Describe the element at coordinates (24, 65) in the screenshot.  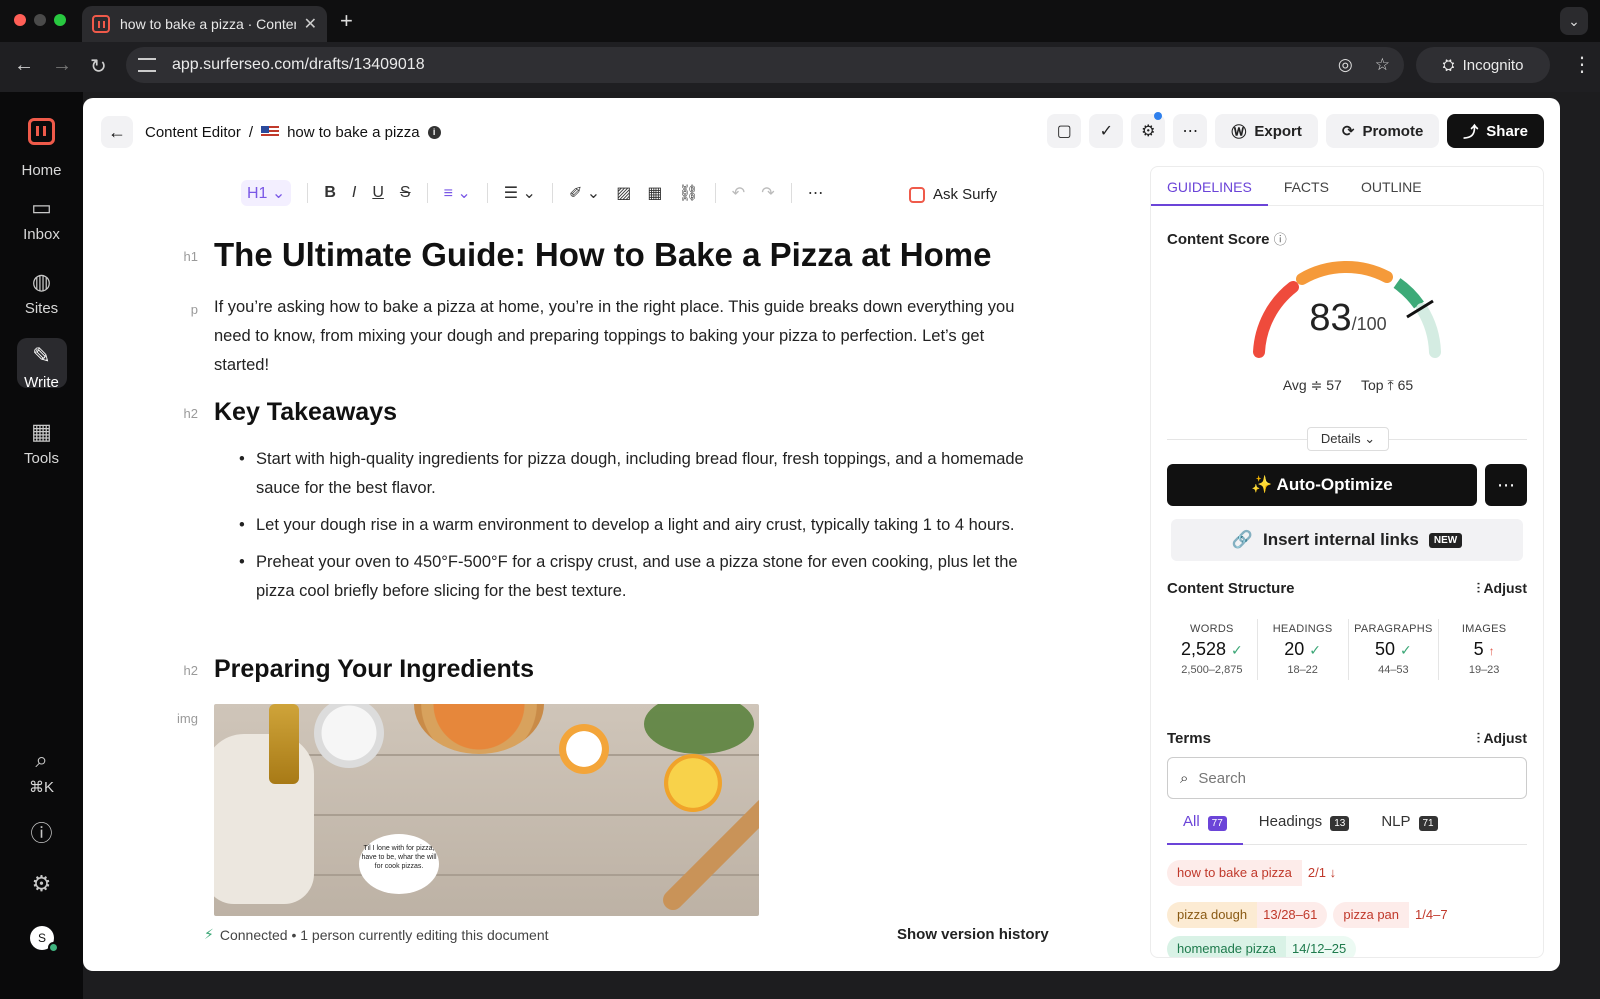
I see `back-arrow-icon: ←` at that location.